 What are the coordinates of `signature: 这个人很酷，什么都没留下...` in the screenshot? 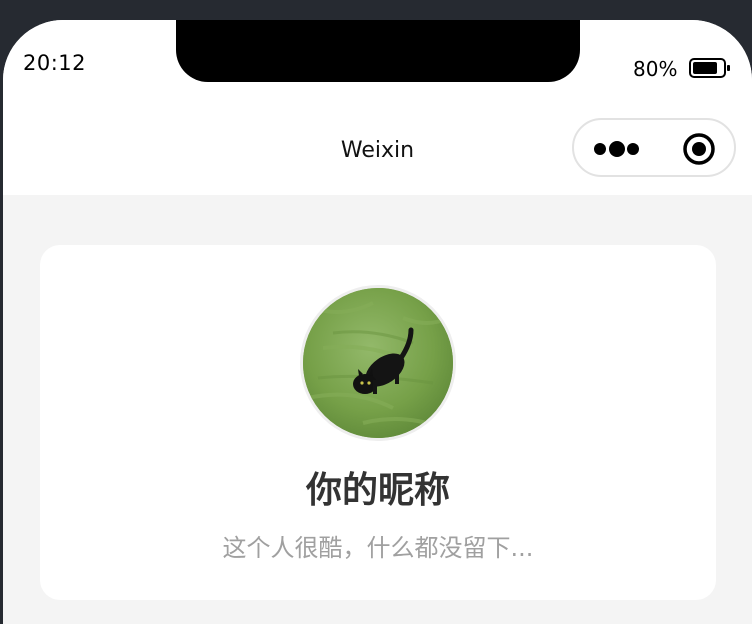 It's located at (378, 548).